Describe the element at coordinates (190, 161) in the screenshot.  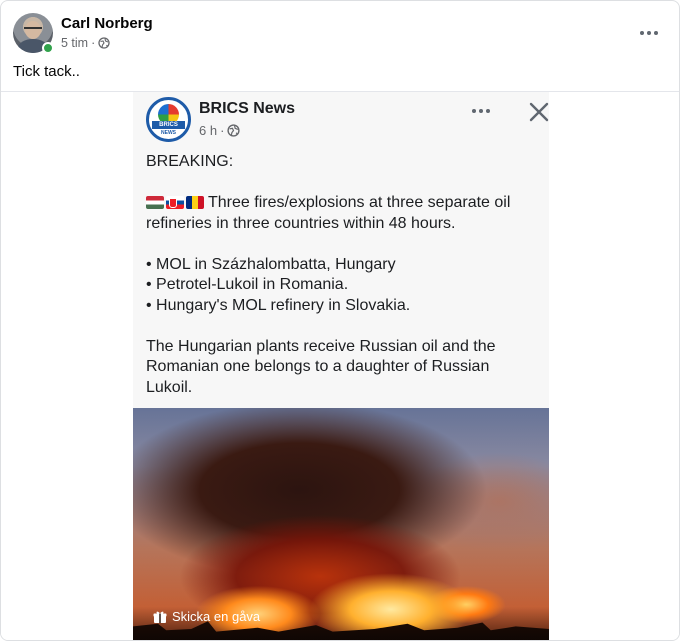
I see `headline: BREAKING:` at that location.